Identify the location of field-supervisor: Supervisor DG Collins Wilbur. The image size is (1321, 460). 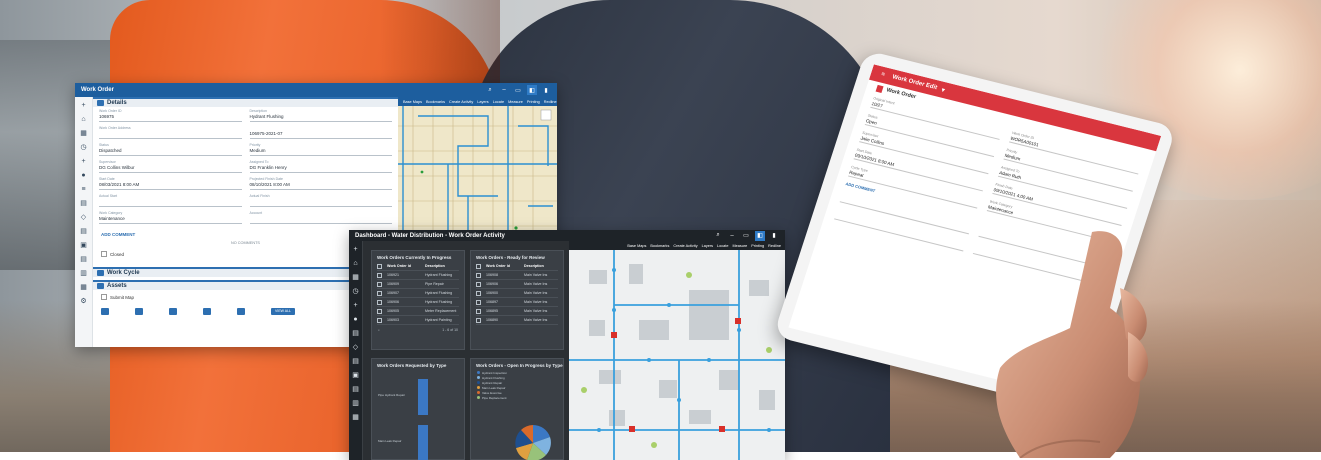
(170, 166).